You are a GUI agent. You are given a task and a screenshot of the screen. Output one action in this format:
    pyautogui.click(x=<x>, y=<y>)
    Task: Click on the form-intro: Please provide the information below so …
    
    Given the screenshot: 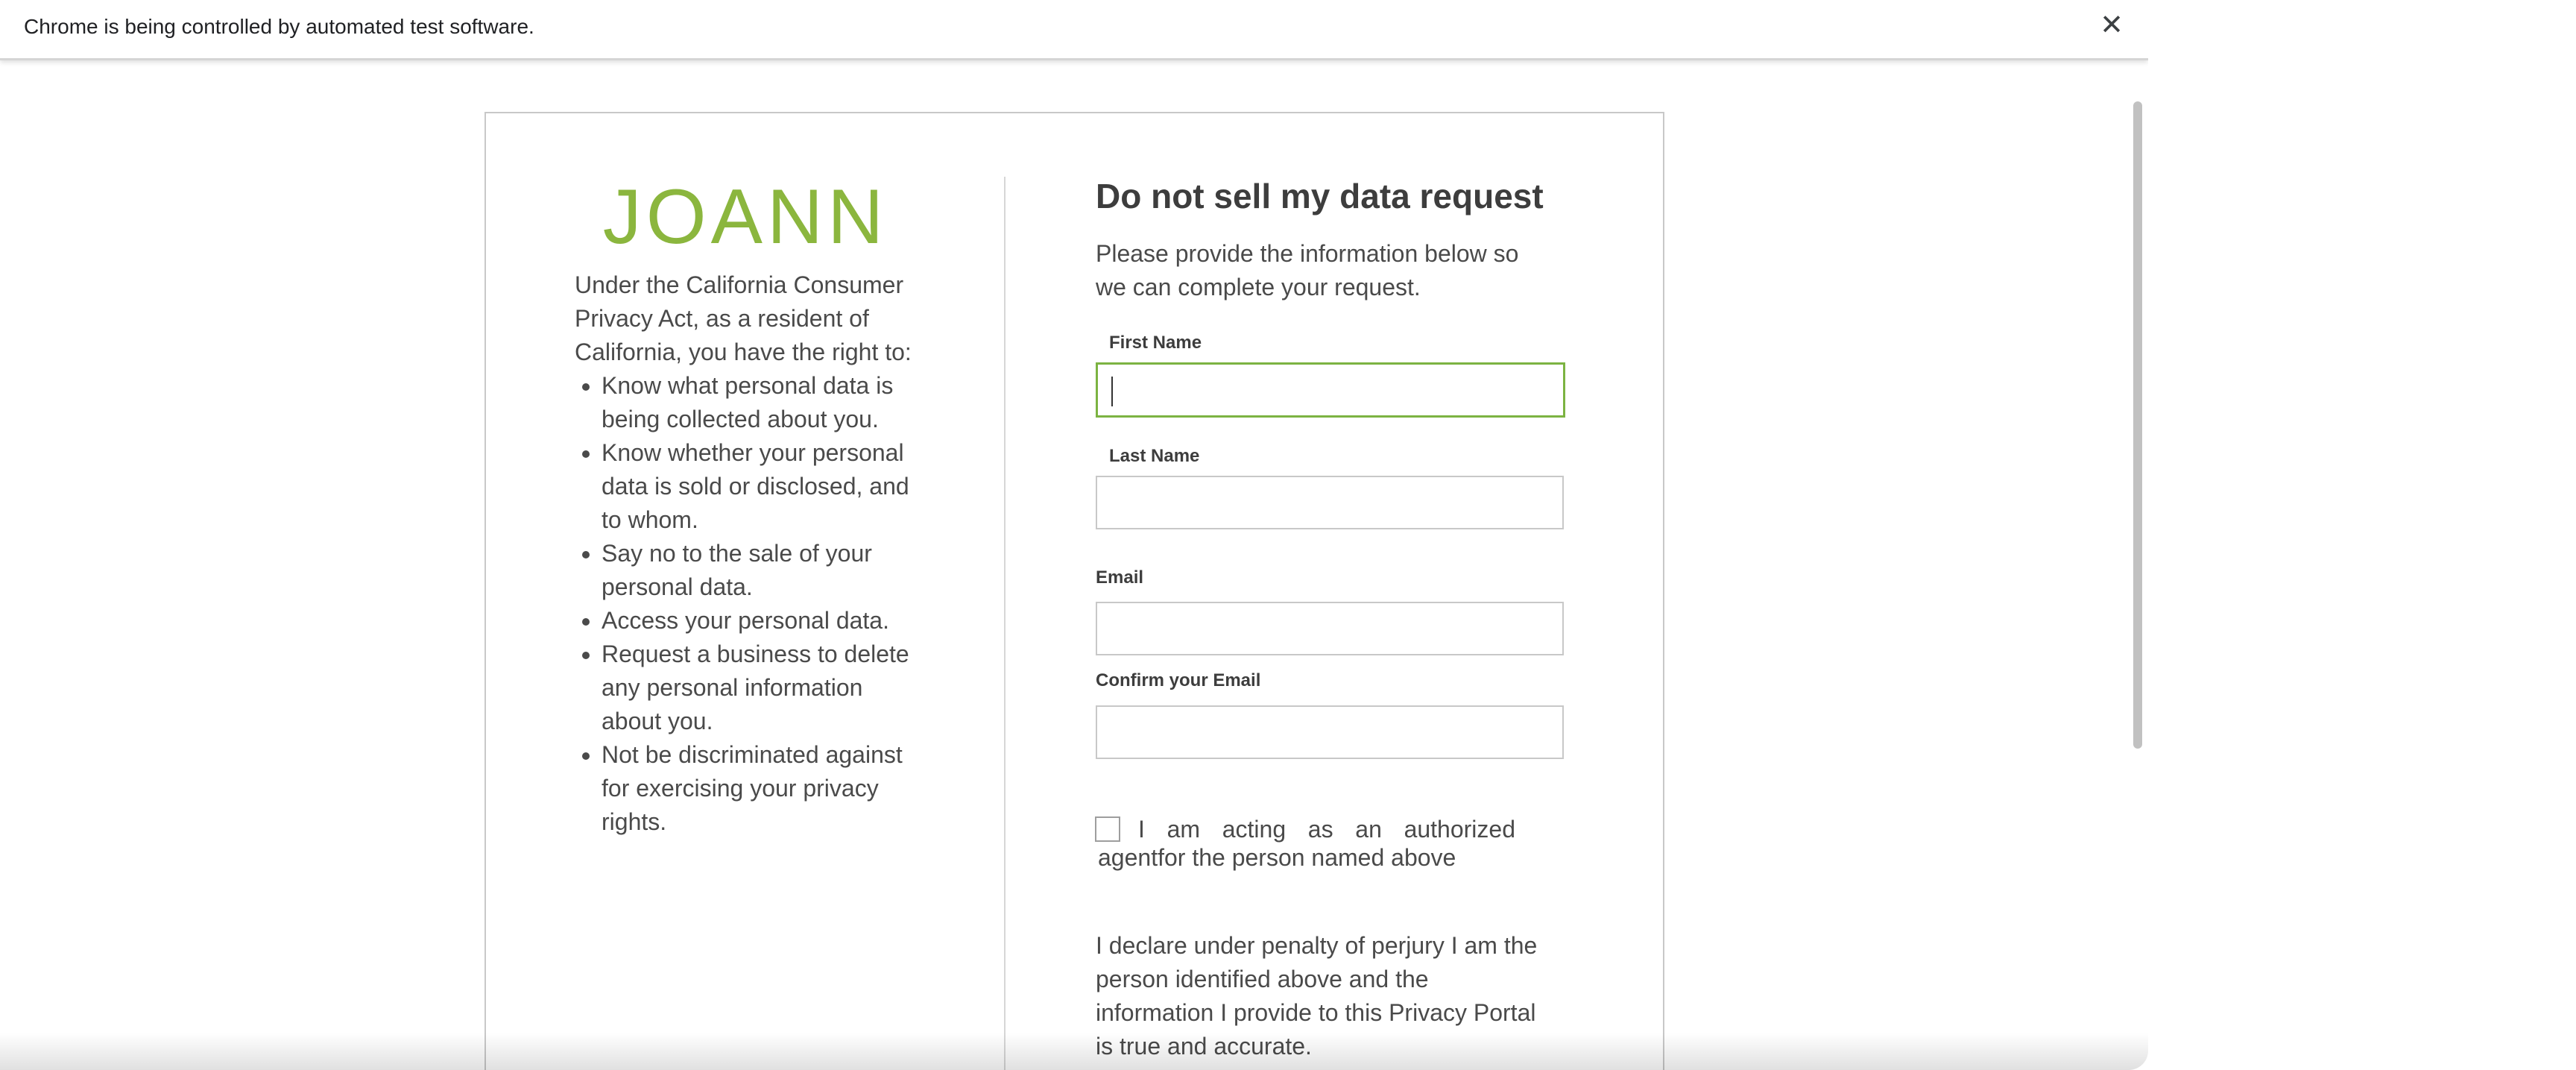 What is the action you would take?
    pyautogui.click(x=1307, y=270)
    